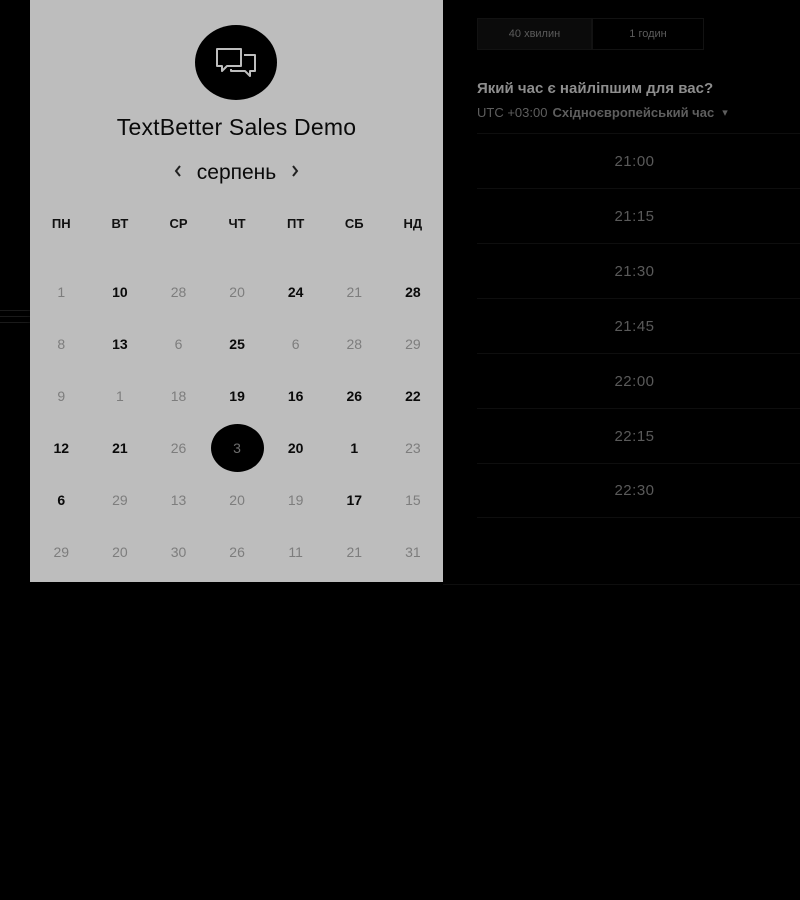  What do you see at coordinates (595, 88) in the screenshot?
I see `time-question-heading: Який час є найліпшим для вас?` at bounding box center [595, 88].